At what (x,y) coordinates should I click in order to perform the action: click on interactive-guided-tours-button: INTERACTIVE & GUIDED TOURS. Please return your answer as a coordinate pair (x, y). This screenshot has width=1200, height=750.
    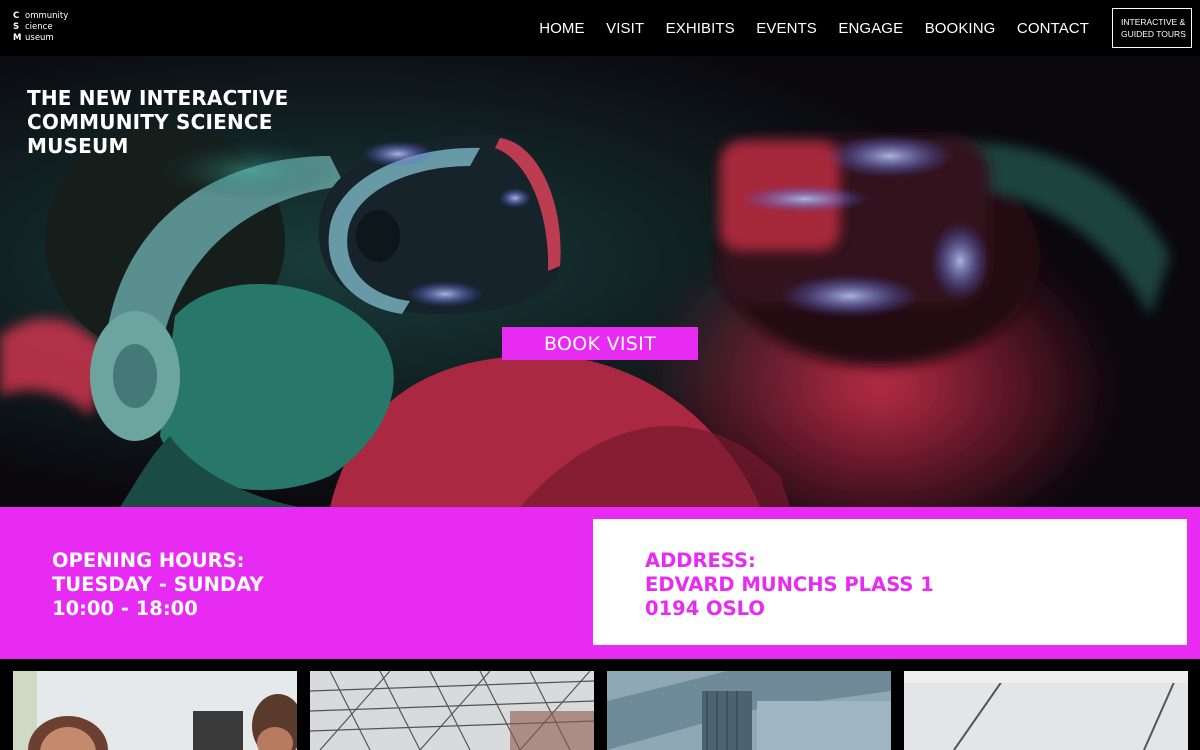
    Looking at the image, I should click on (1152, 28).